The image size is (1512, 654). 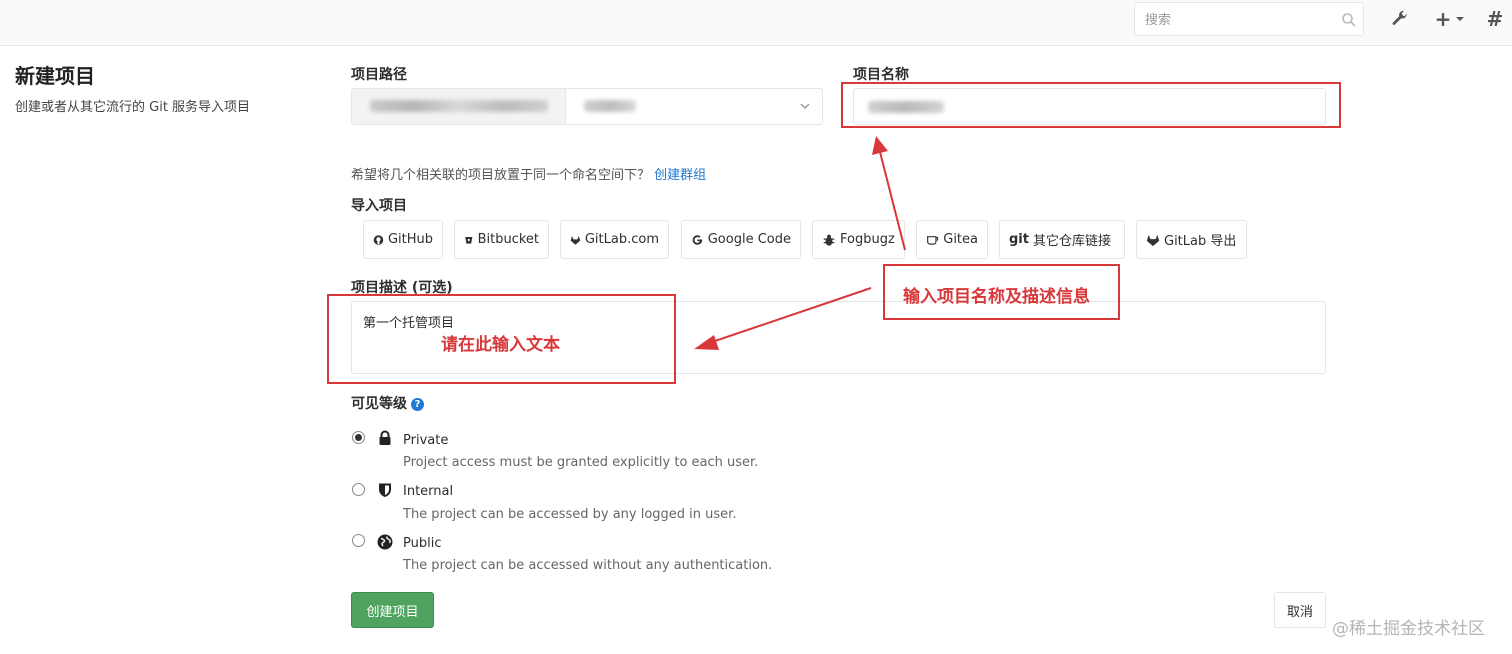 I want to click on import-project-label: 导入项目, so click(x=379, y=206).